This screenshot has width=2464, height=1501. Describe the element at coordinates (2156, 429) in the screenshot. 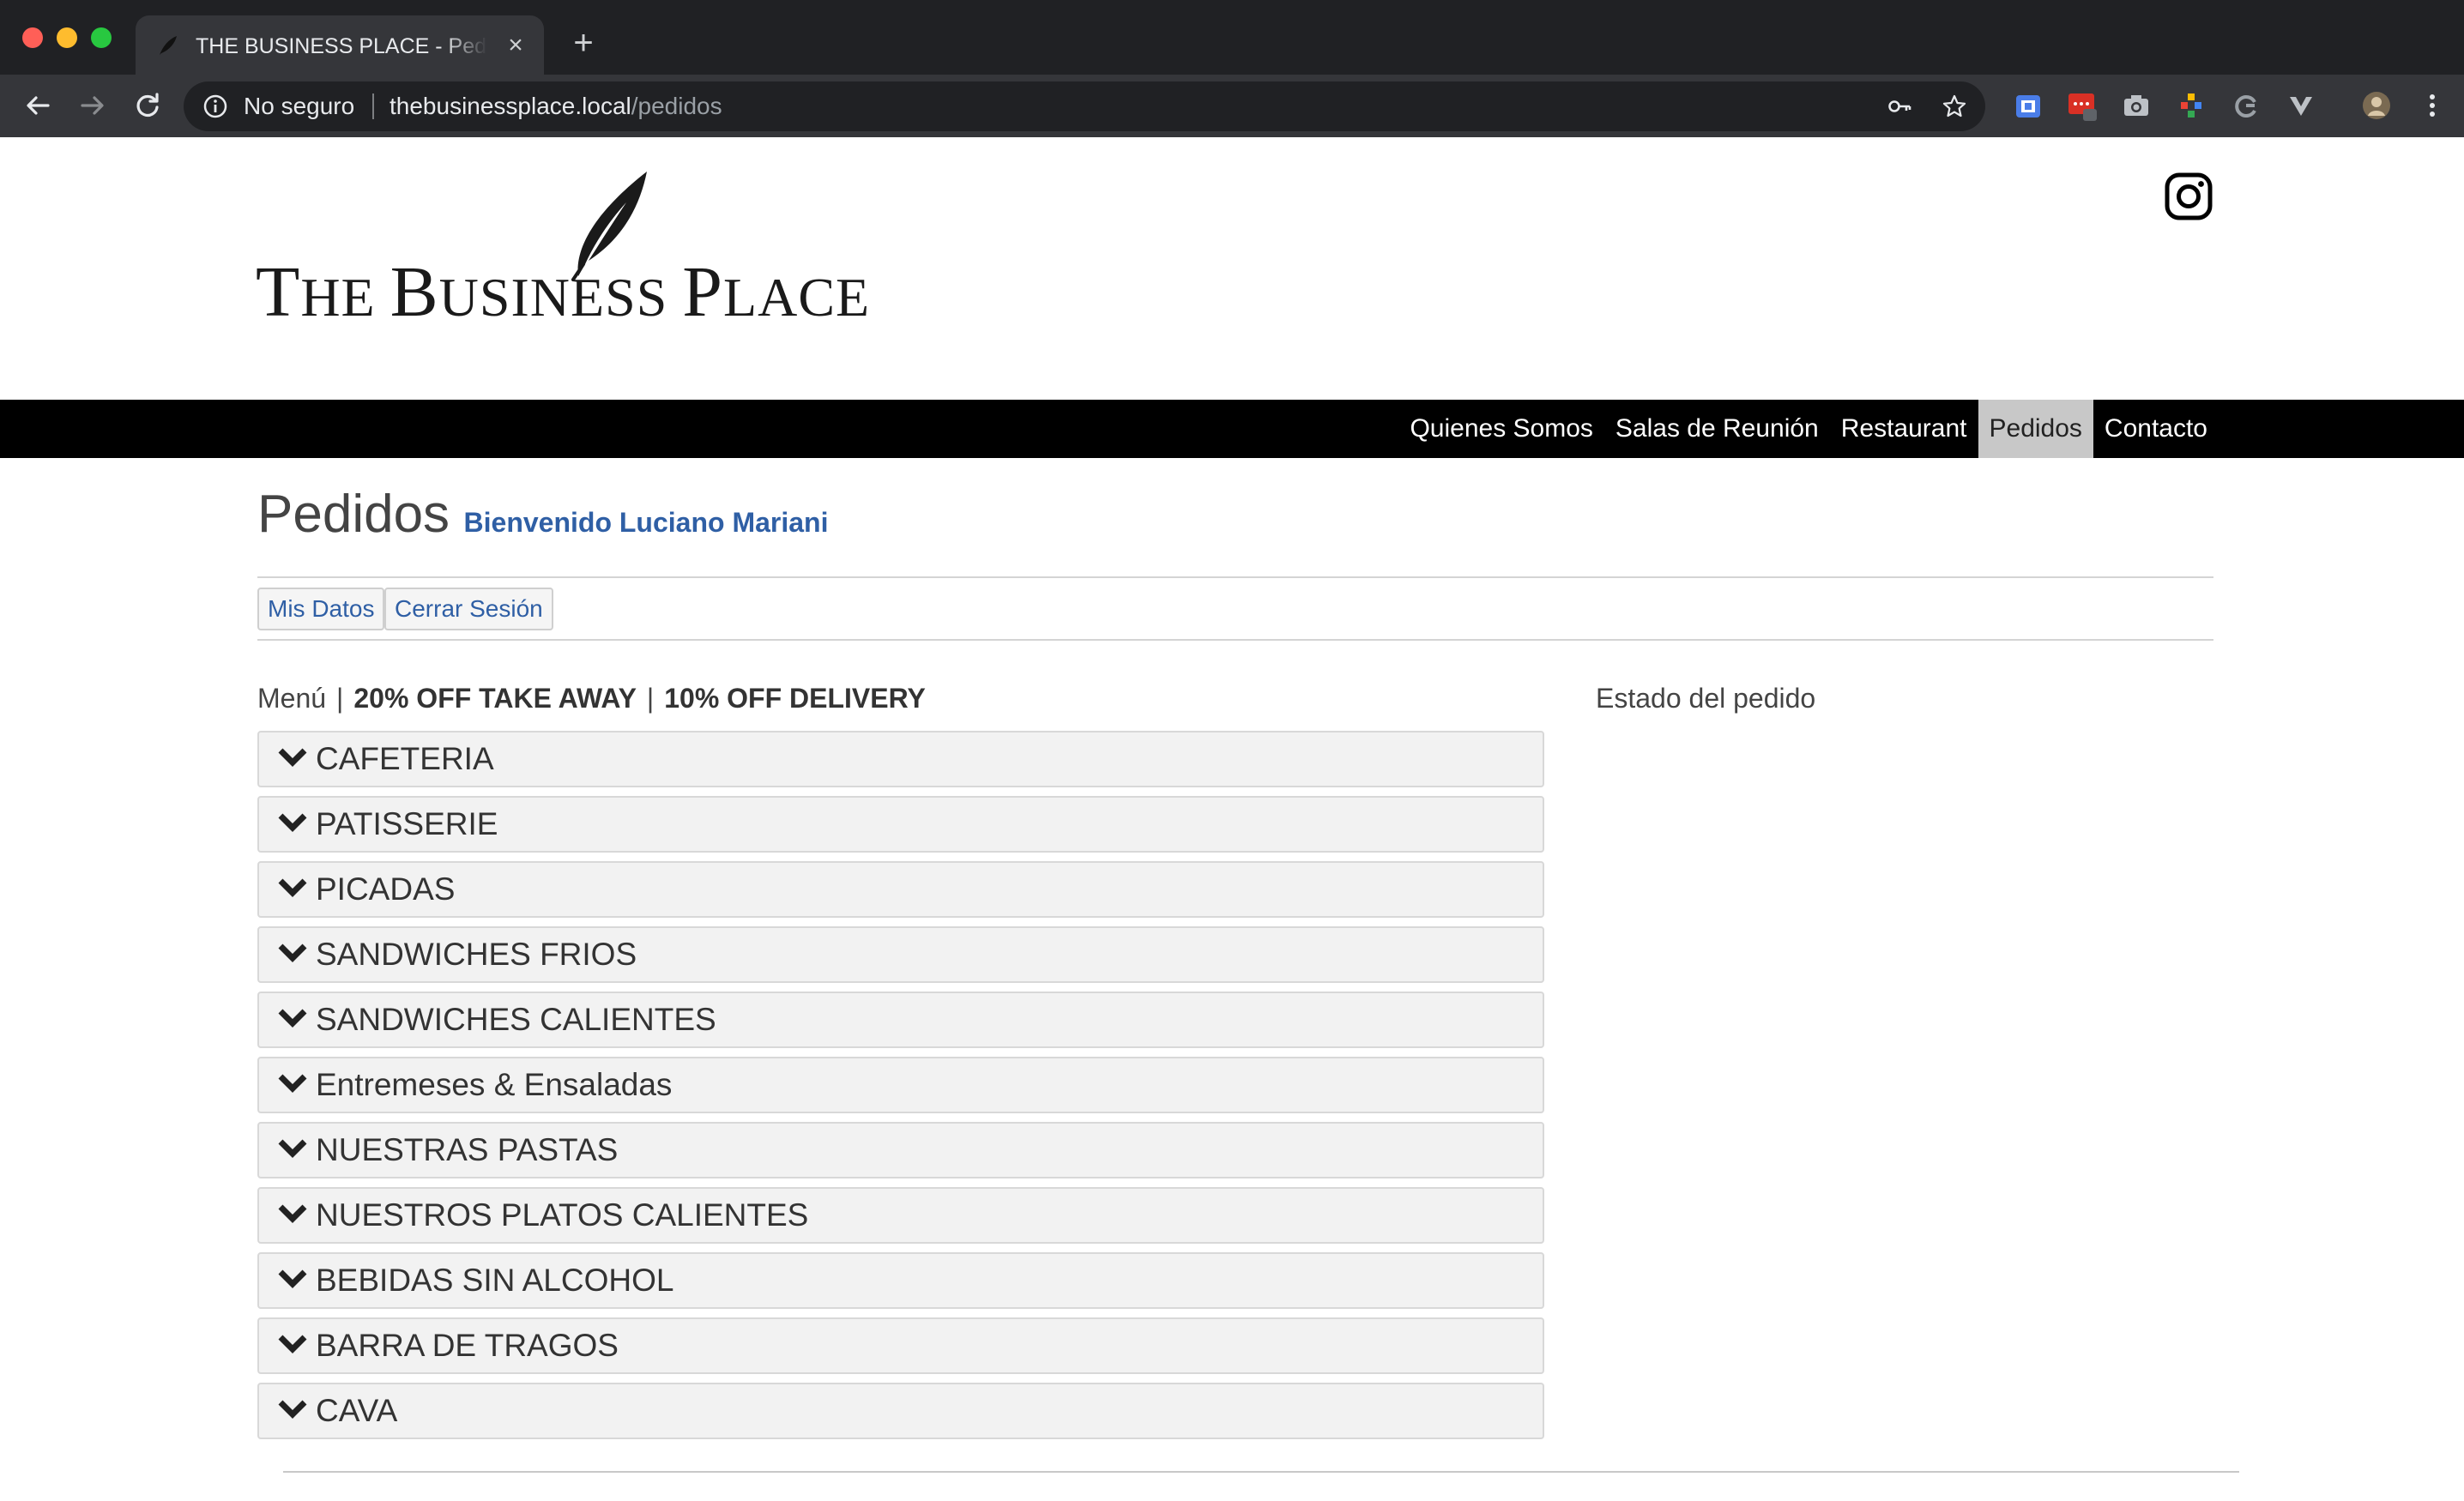

I see `nav-item-contacto: Contacto` at that location.